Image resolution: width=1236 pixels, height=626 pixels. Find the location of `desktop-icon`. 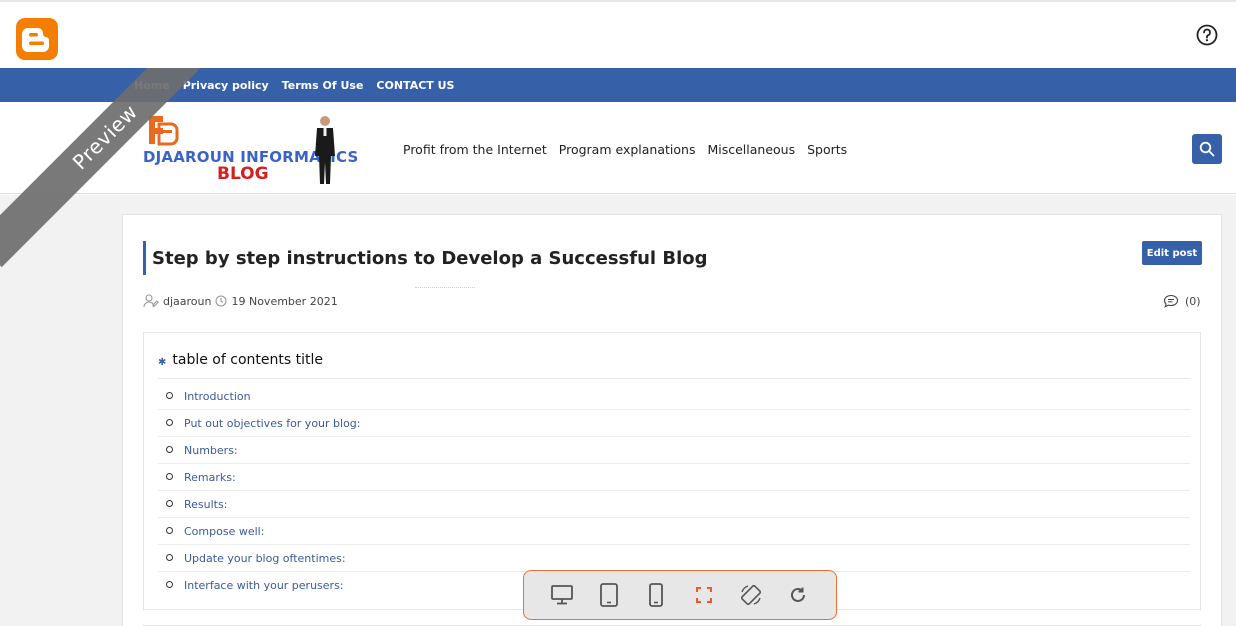

desktop-icon is located at coordinates (561, 595).